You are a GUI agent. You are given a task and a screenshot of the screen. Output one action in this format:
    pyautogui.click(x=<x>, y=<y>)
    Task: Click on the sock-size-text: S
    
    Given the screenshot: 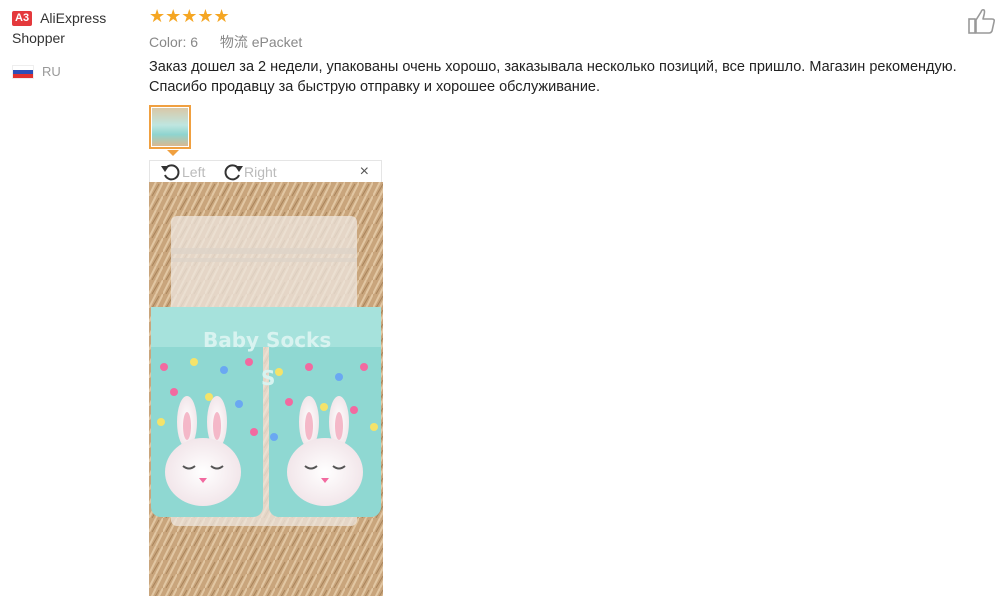 What is the action you would take?
    pyautogui.click(x=268, y=378)
    